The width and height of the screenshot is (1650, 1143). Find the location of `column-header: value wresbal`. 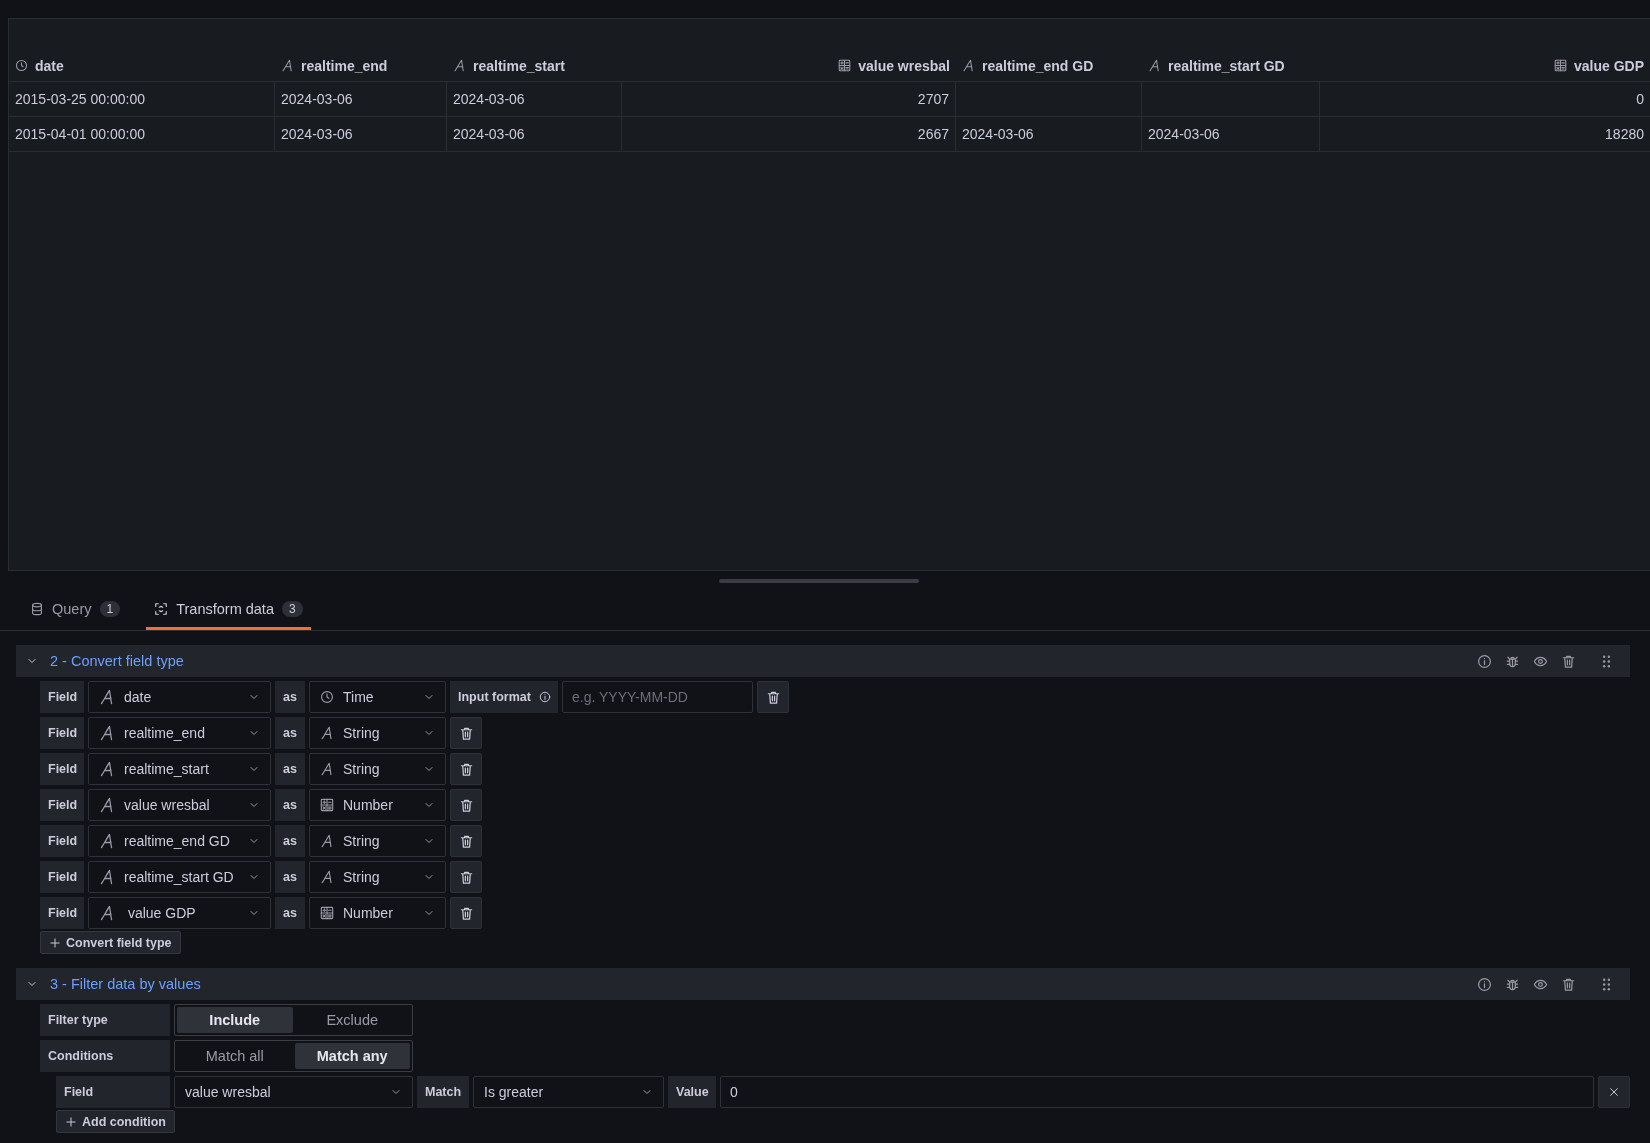

column-header: value wresbal is located at coordinates (789, 66).